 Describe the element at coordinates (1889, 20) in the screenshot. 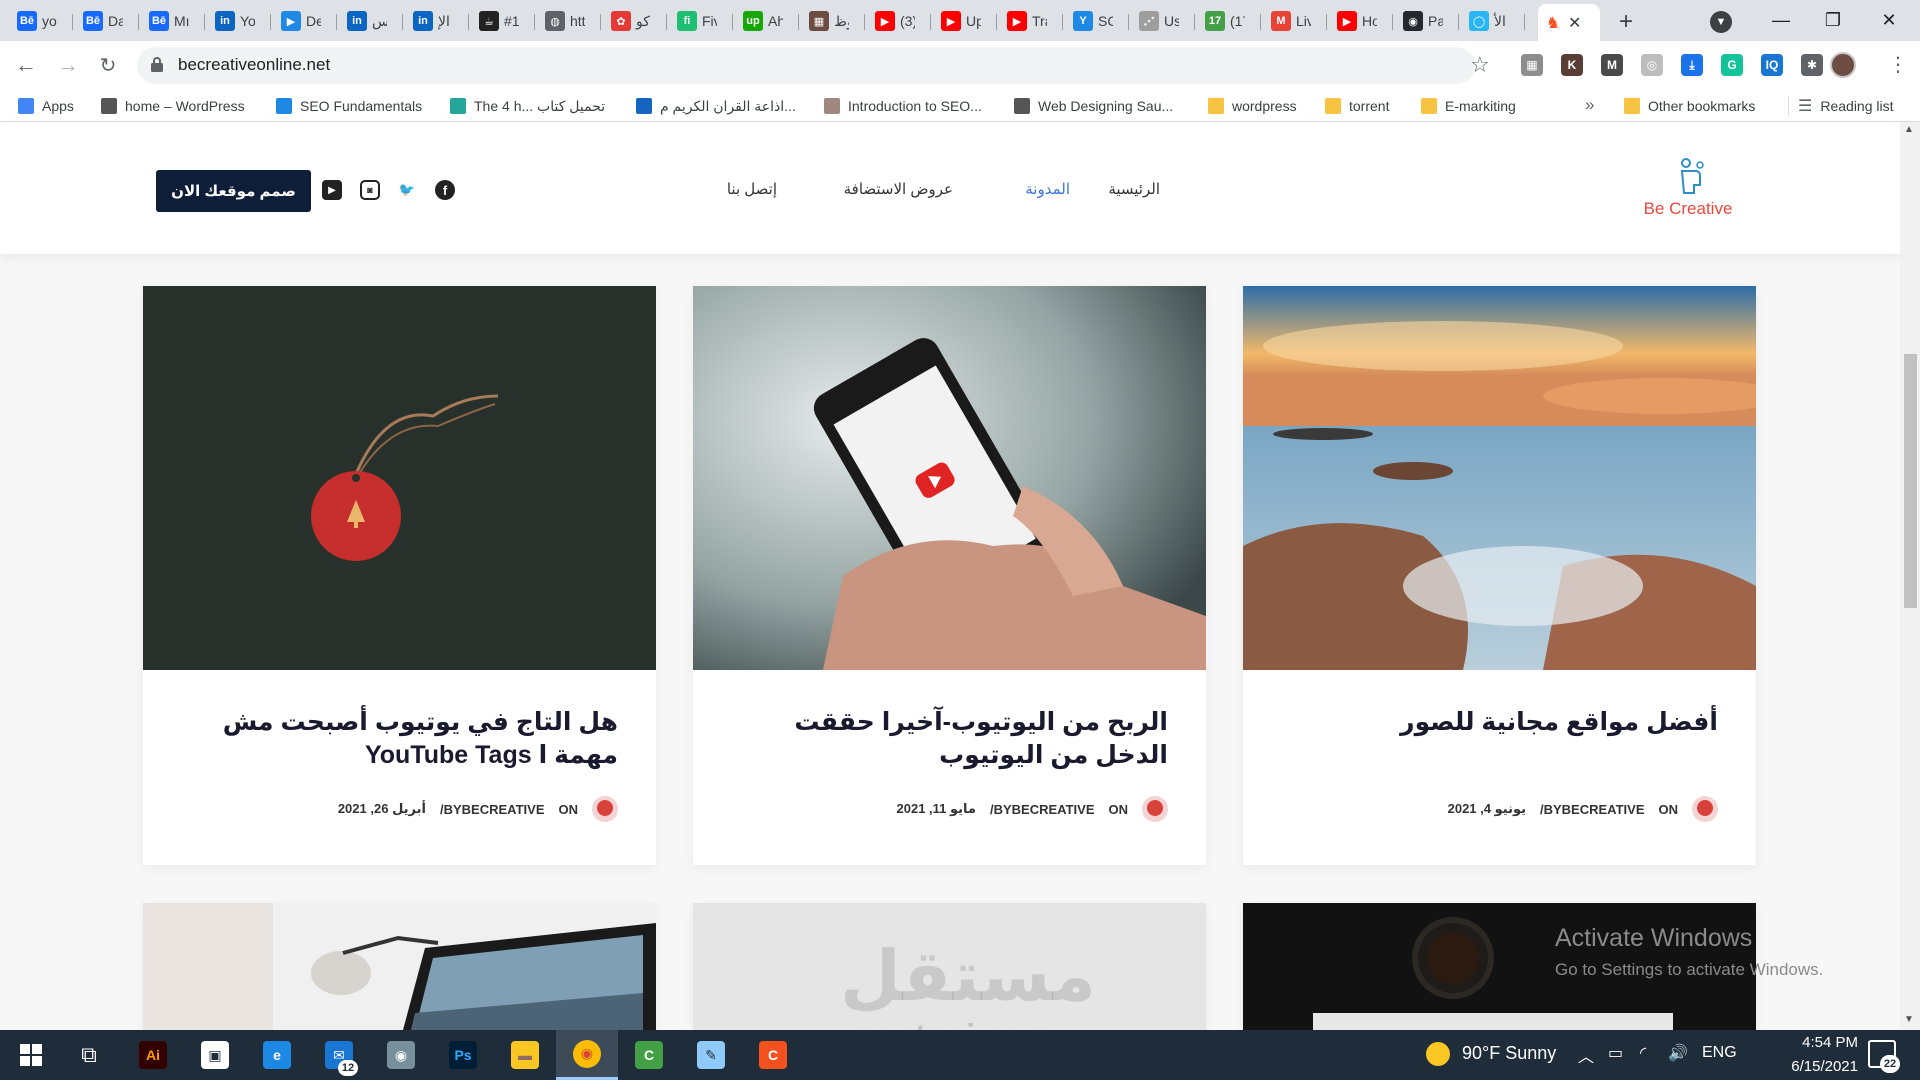

I see `close-window-button: ✕` at that location.